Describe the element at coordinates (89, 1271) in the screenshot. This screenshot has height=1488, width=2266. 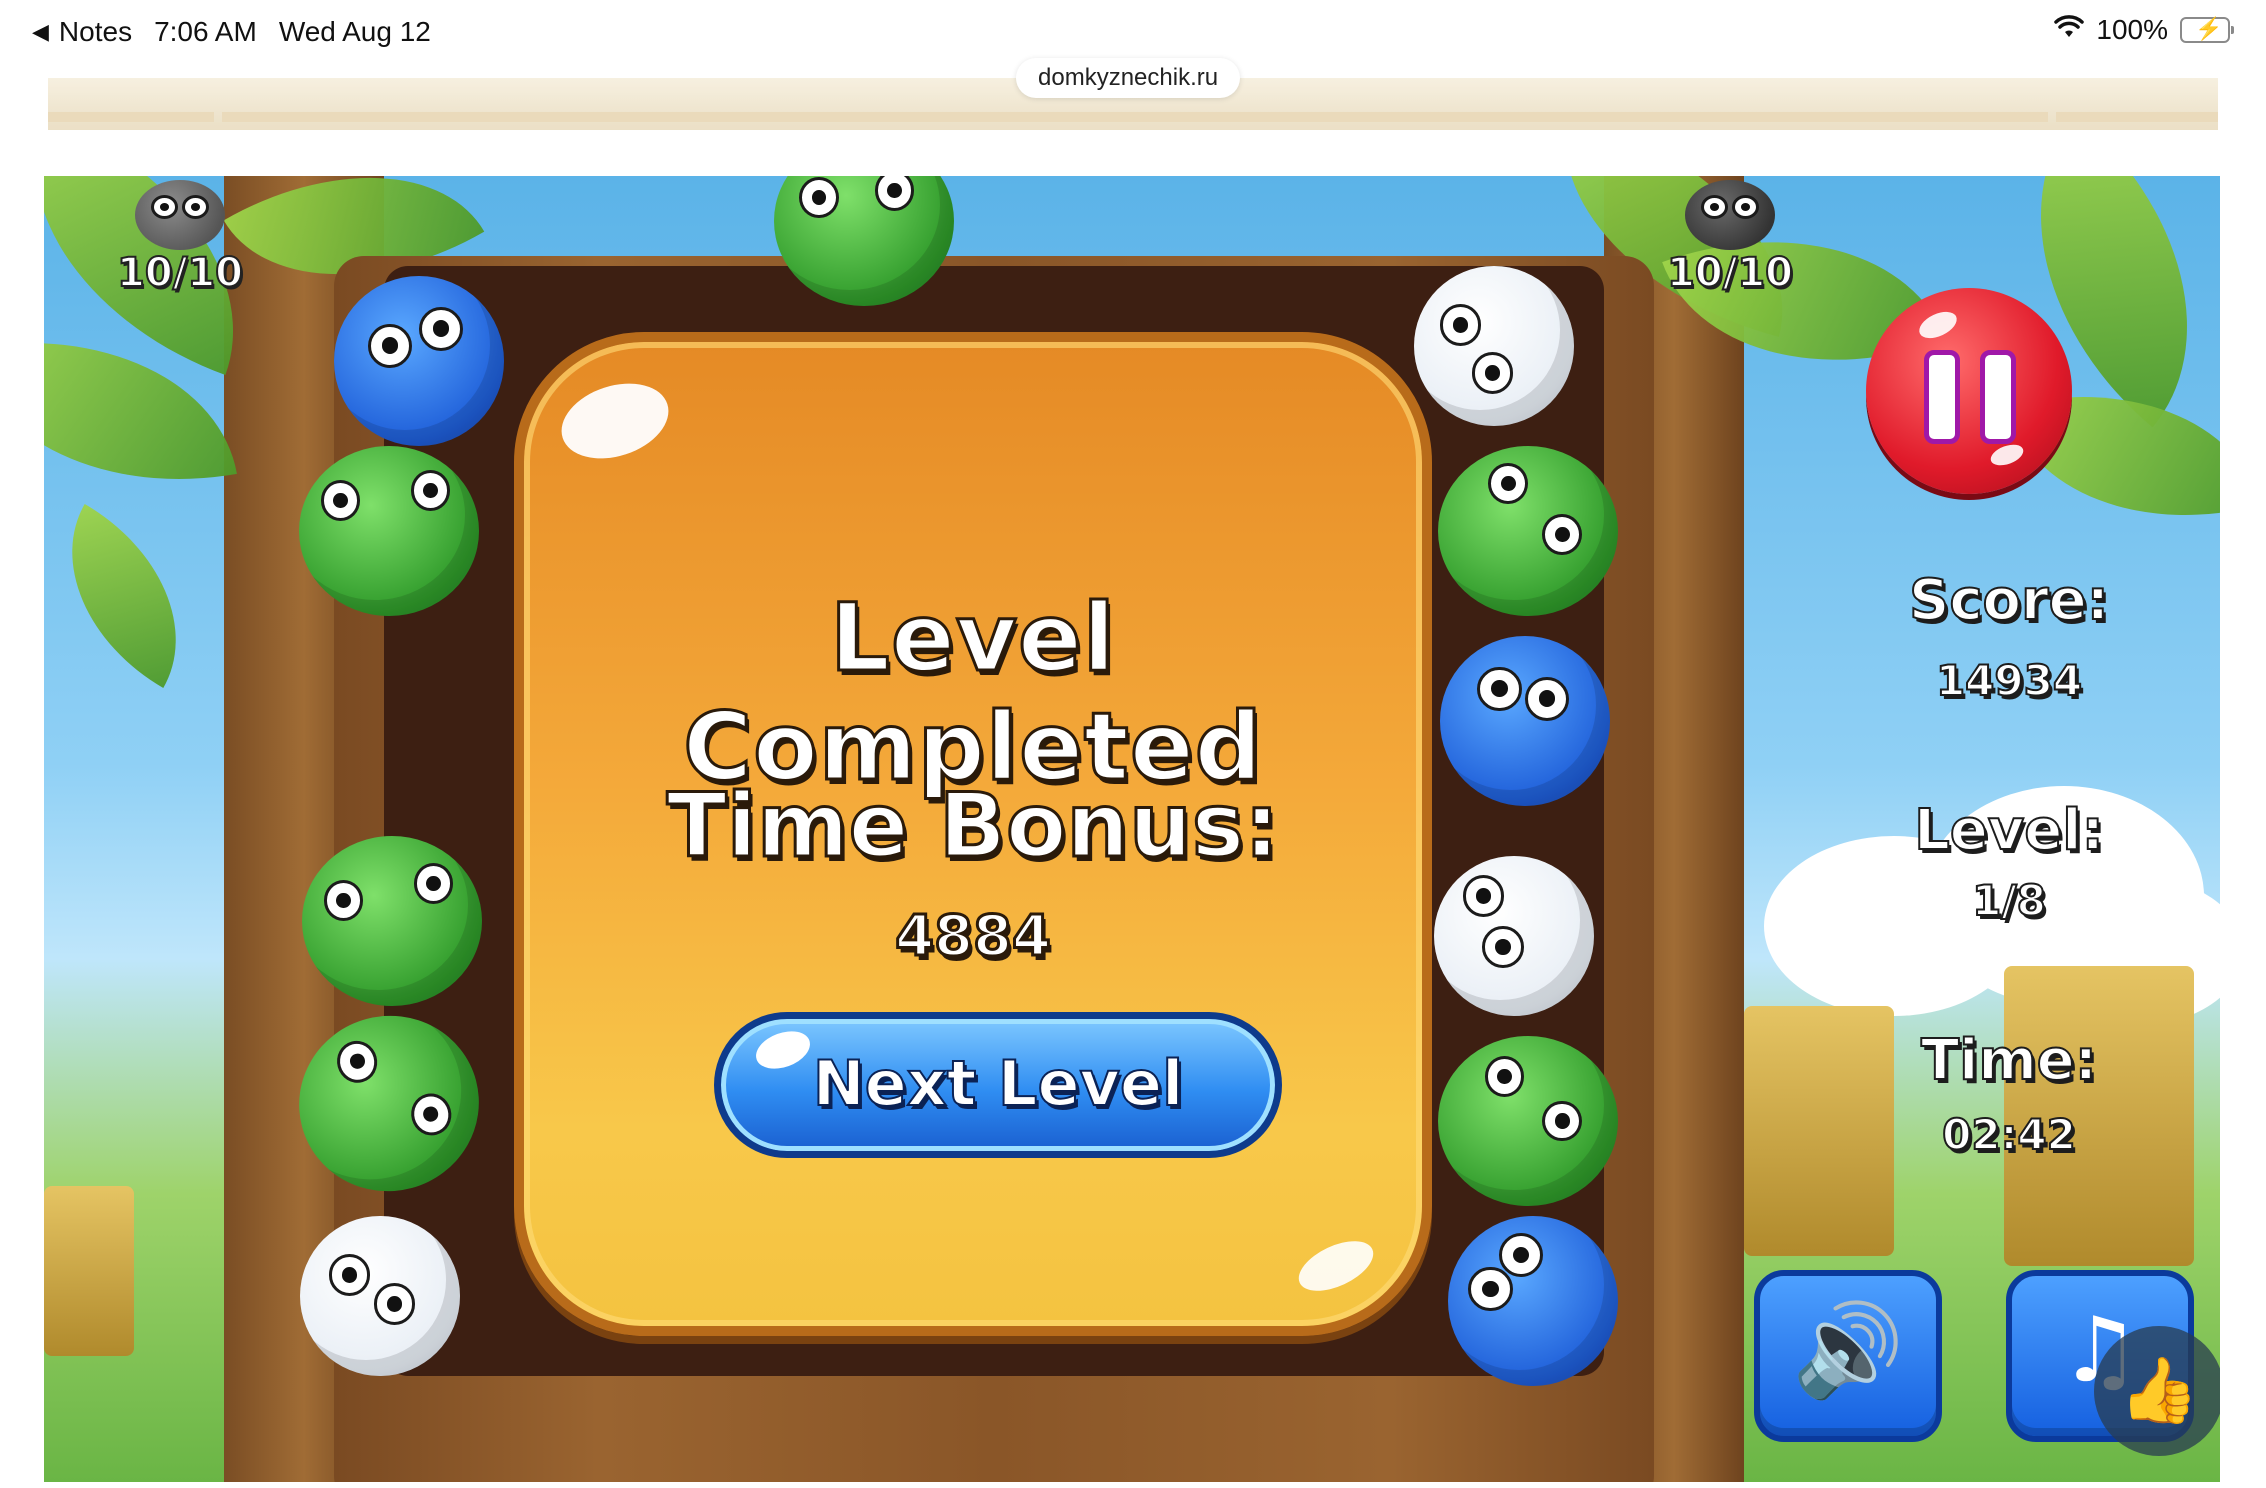
I see `rock` at that location.